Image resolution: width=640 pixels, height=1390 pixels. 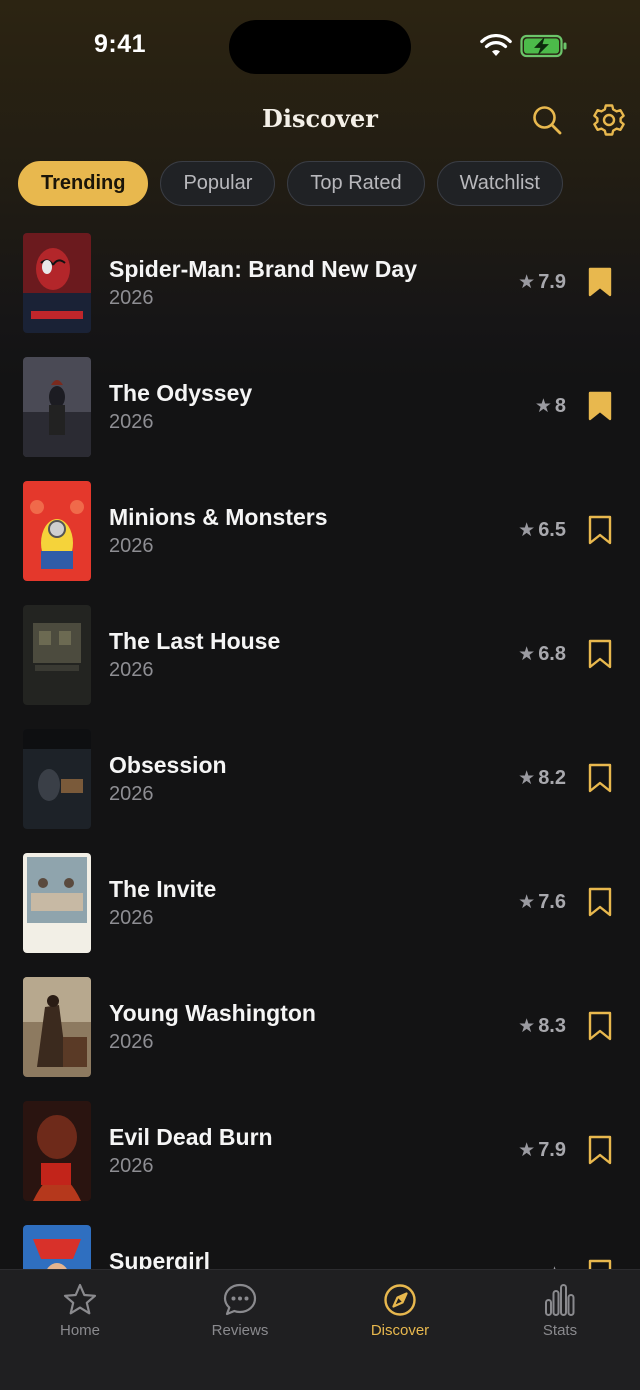 I want to click on rating-value: 6.8, so click(x=552, y=654).